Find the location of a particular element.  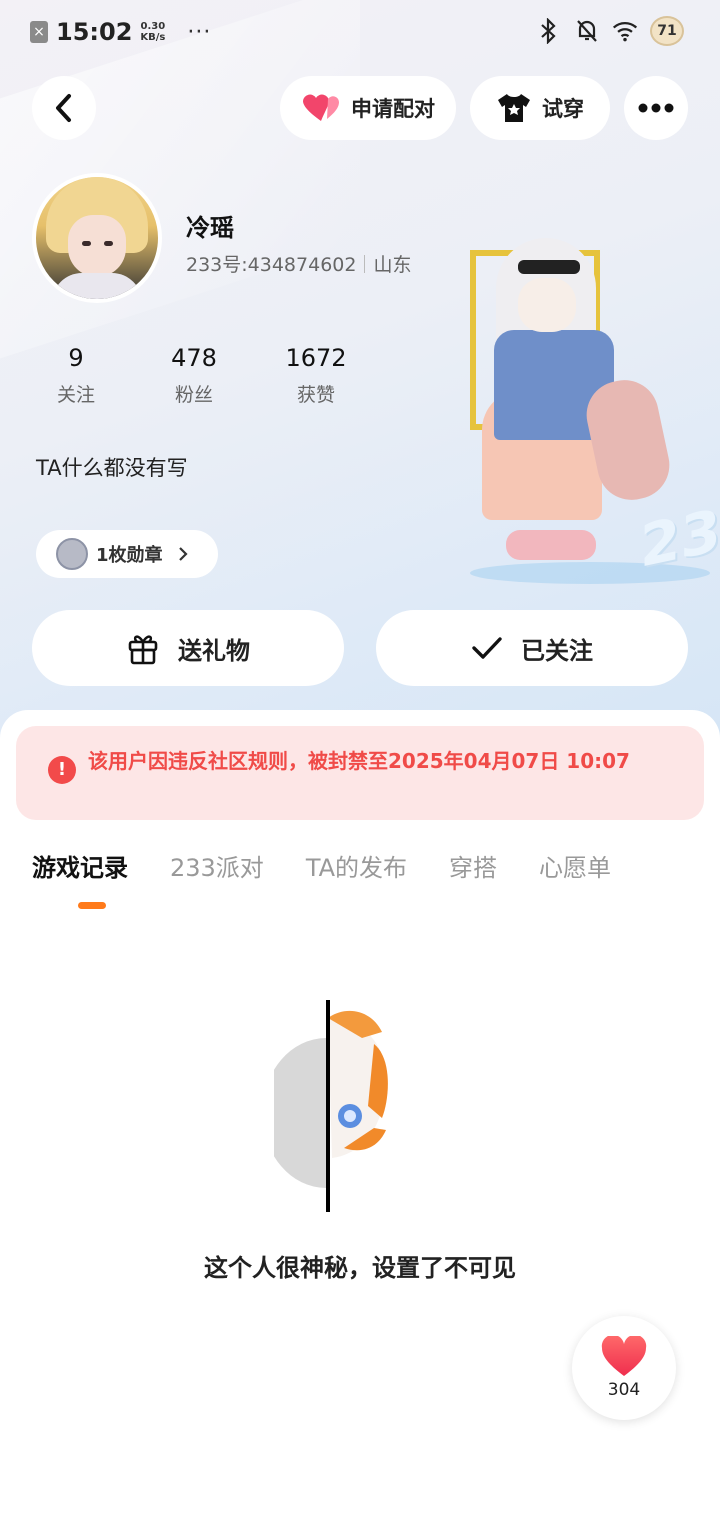

like-button: 304 is located at coordinates (624, 1368).